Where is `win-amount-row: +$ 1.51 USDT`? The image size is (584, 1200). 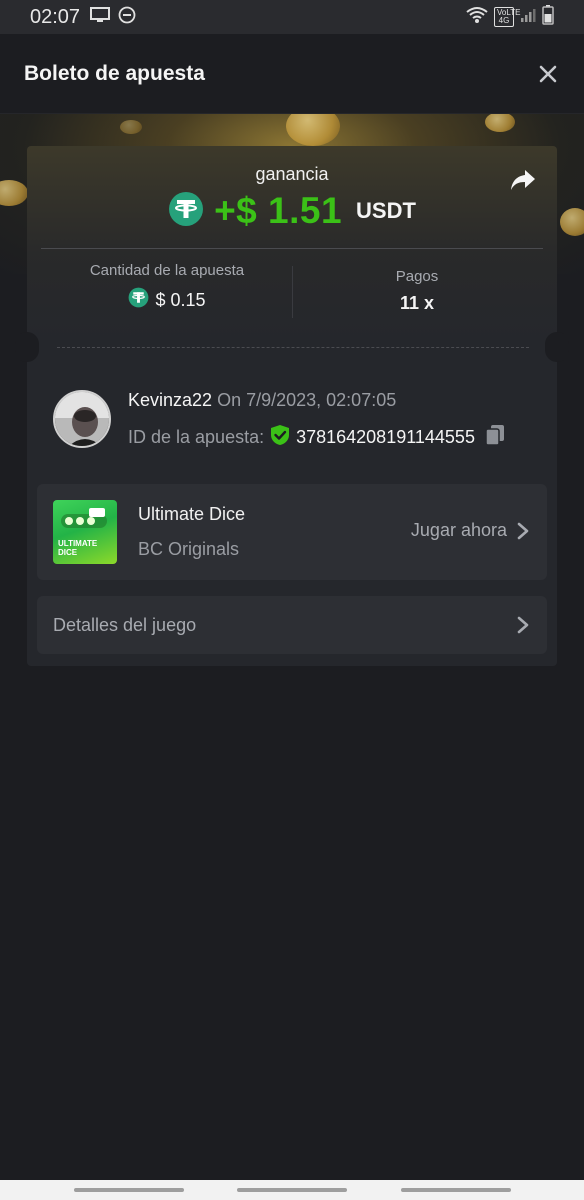 win-amount-row: +$ 1.51 USDT is located at coordinates (292, 211).